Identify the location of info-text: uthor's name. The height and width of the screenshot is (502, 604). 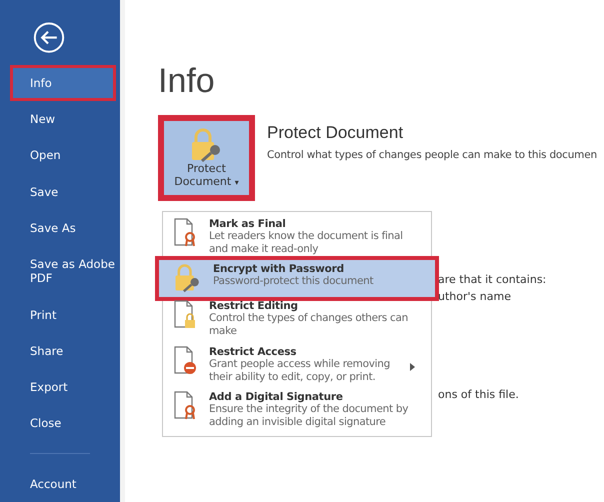
(474, 296).